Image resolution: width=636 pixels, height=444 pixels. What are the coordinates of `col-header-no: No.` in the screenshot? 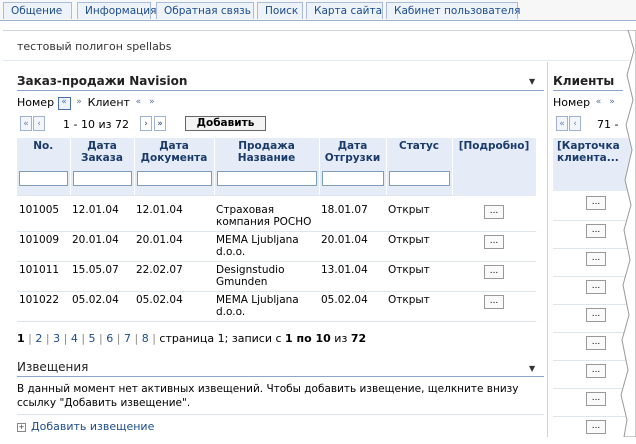 It's located at (44, 154).